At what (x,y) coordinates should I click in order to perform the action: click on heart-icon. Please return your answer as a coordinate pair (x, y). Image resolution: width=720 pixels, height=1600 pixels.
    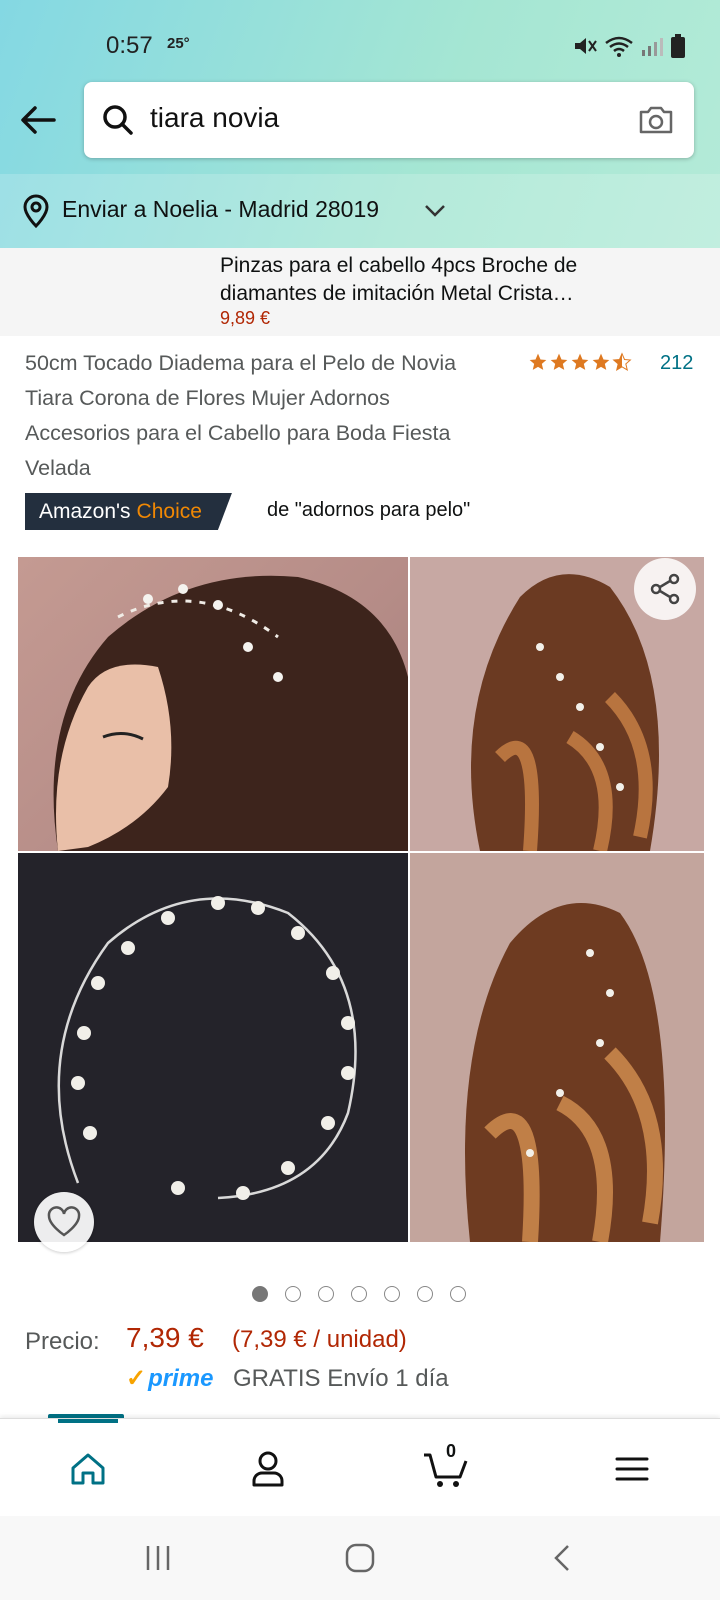
    Looking at the image, I should click on (64, 1221).